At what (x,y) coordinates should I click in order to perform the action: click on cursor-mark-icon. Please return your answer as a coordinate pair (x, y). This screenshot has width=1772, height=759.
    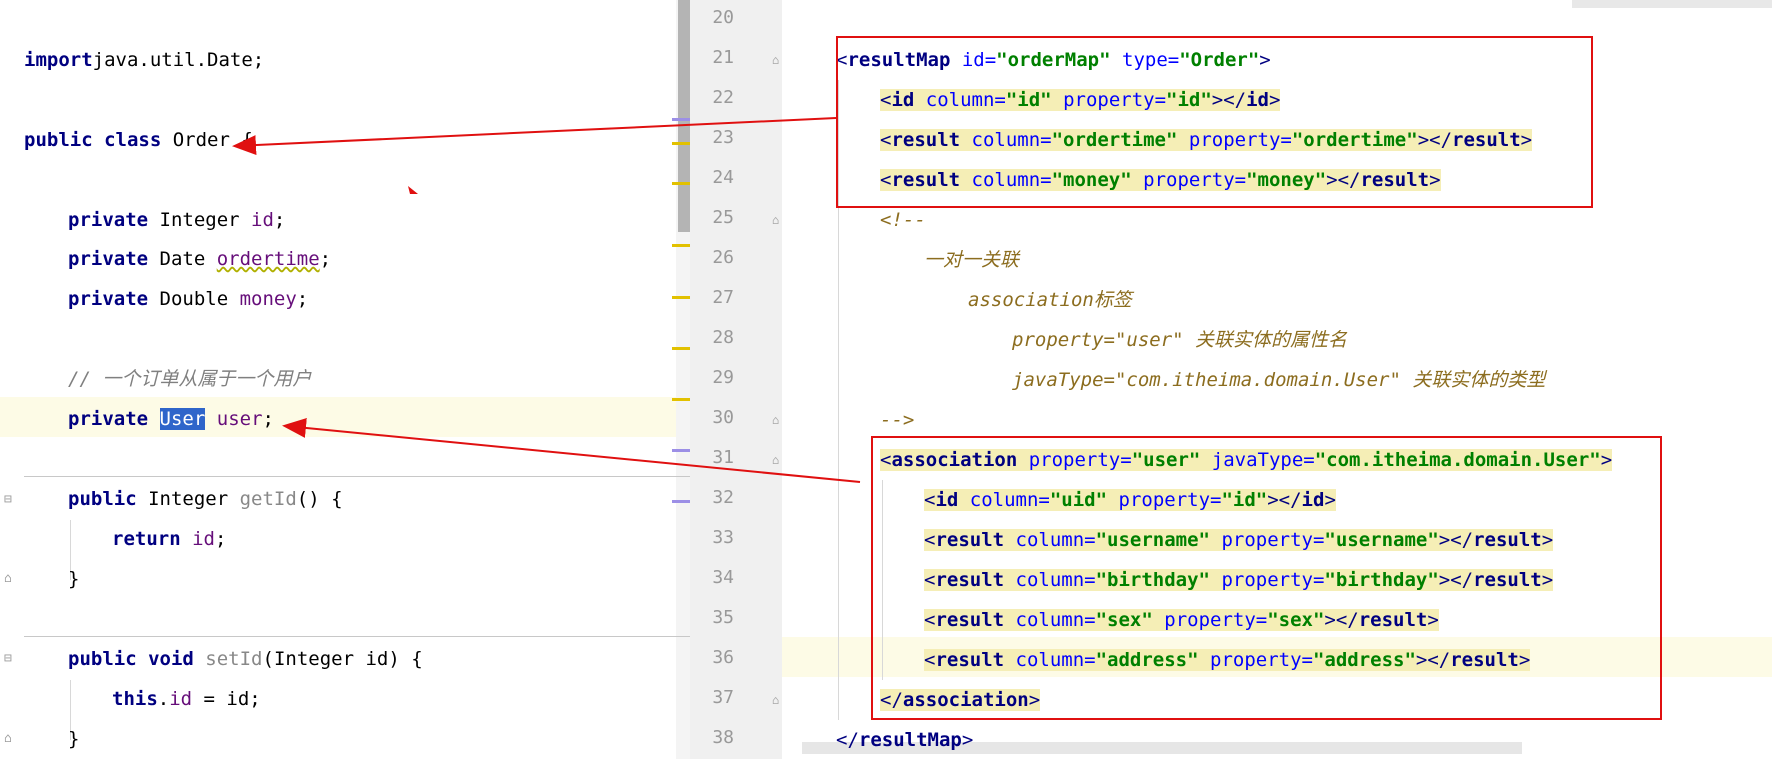
    Looking at the image, I should click on (413, 190).